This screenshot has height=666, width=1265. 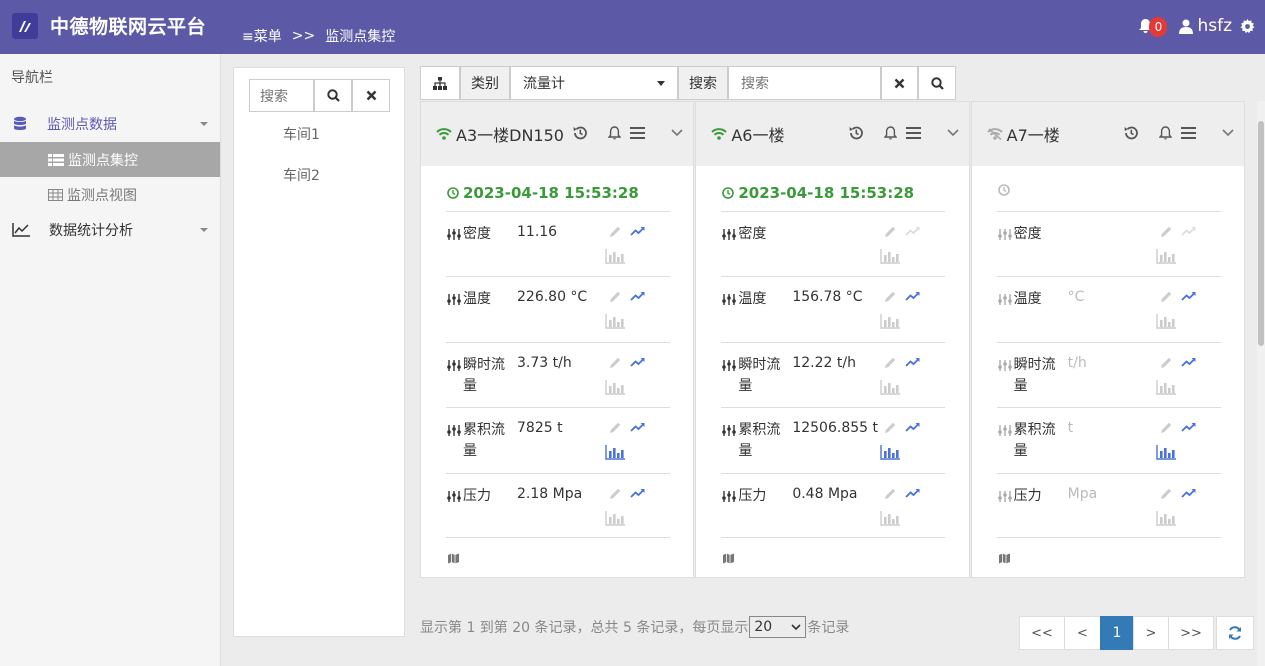 I want to click on tree-node: 车间1, so click(x=301, y=134).